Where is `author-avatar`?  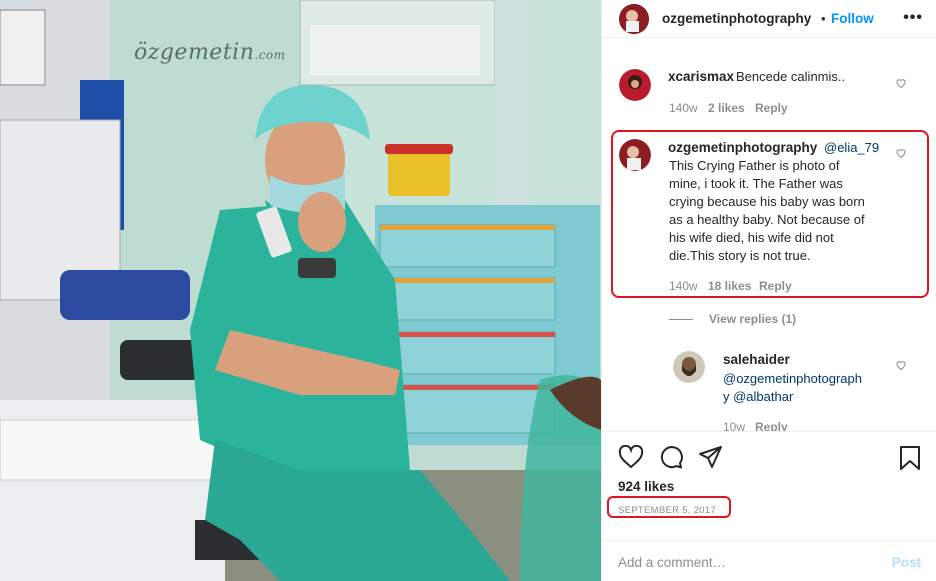 author-avatar is located at coordinates (634, 19).